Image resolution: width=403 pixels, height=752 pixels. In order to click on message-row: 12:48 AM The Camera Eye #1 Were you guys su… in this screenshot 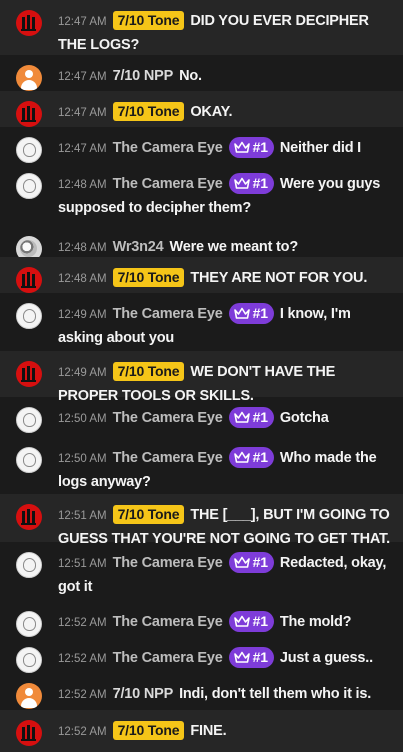, I will do `click(201, 194)`.